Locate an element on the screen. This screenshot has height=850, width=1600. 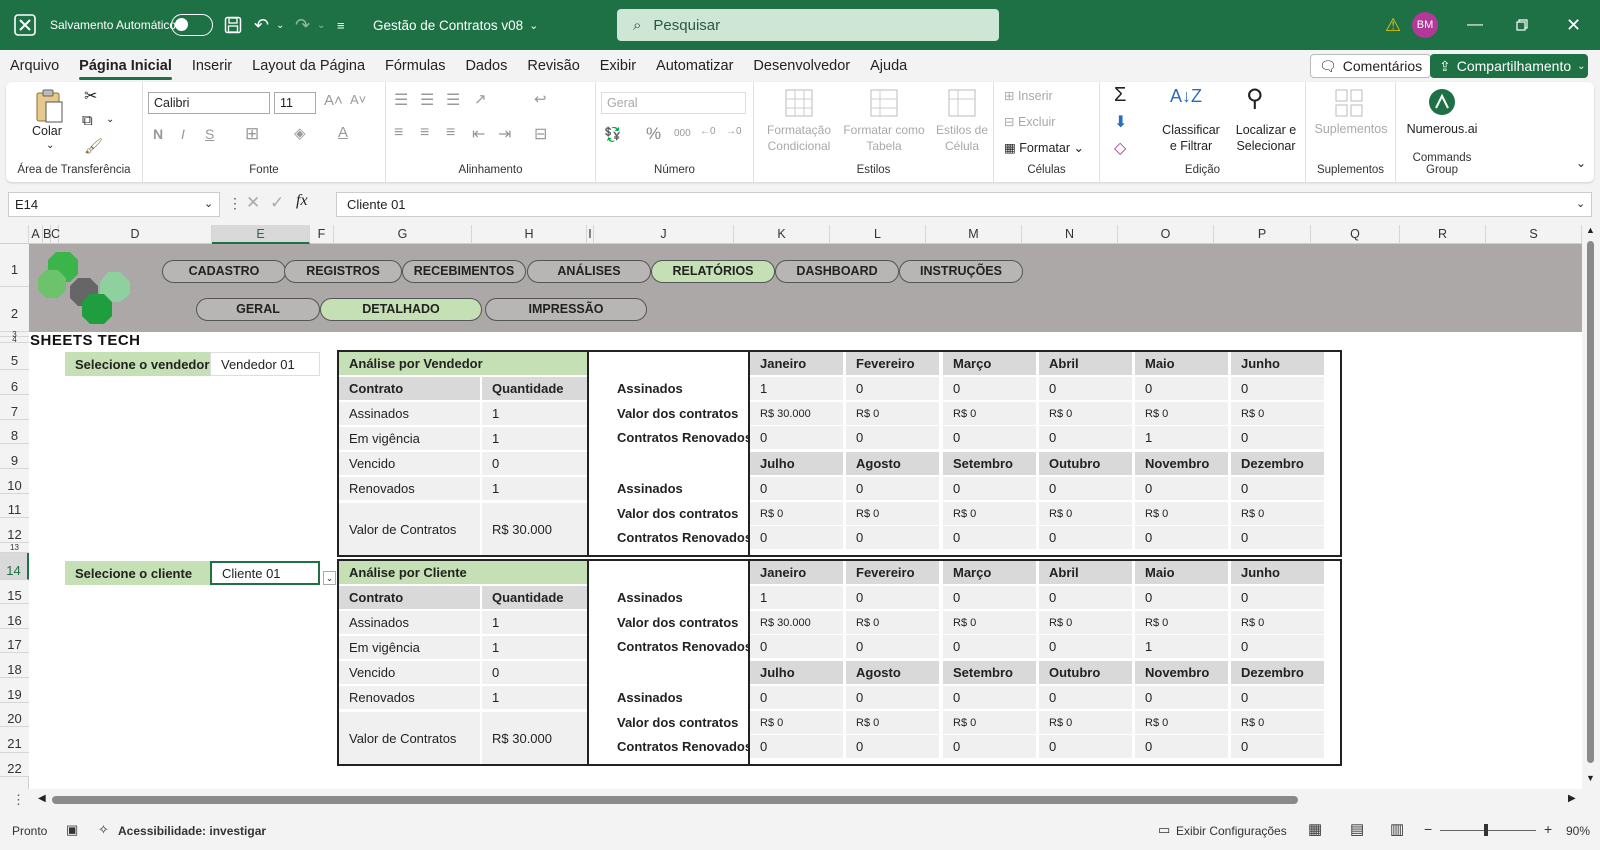
scroll-down-icon: ▼ is located at coordinates (1590, 778).